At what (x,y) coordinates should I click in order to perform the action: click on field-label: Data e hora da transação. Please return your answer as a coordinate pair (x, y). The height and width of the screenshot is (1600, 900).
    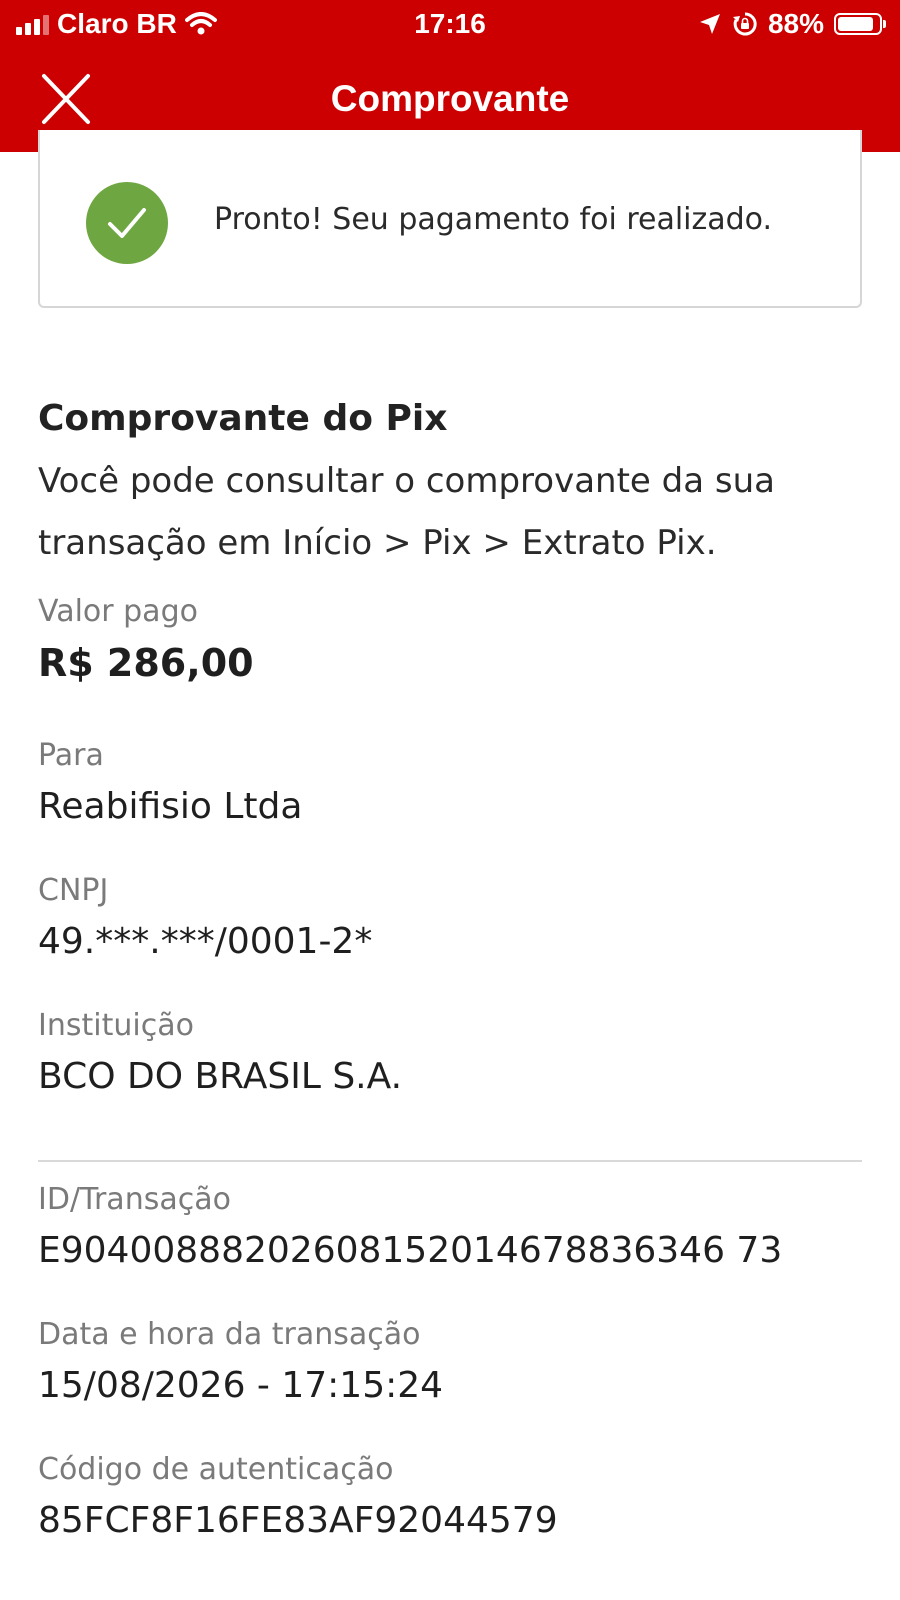
    Looking at the image, I should click on (229, 1334).